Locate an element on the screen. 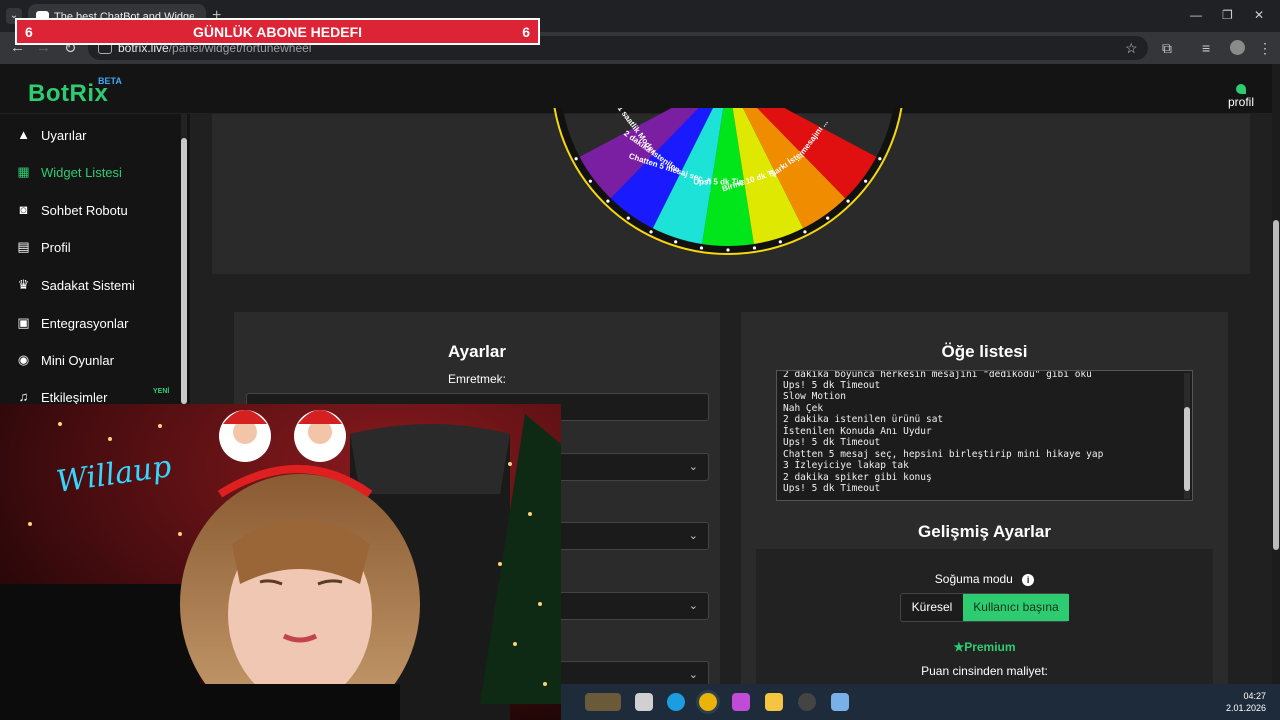 The height and width of the screenshot is (720, 1280). cooldown-mode-toggle: Küresel Kullanıcı başına is located at coordinates (984, 607).